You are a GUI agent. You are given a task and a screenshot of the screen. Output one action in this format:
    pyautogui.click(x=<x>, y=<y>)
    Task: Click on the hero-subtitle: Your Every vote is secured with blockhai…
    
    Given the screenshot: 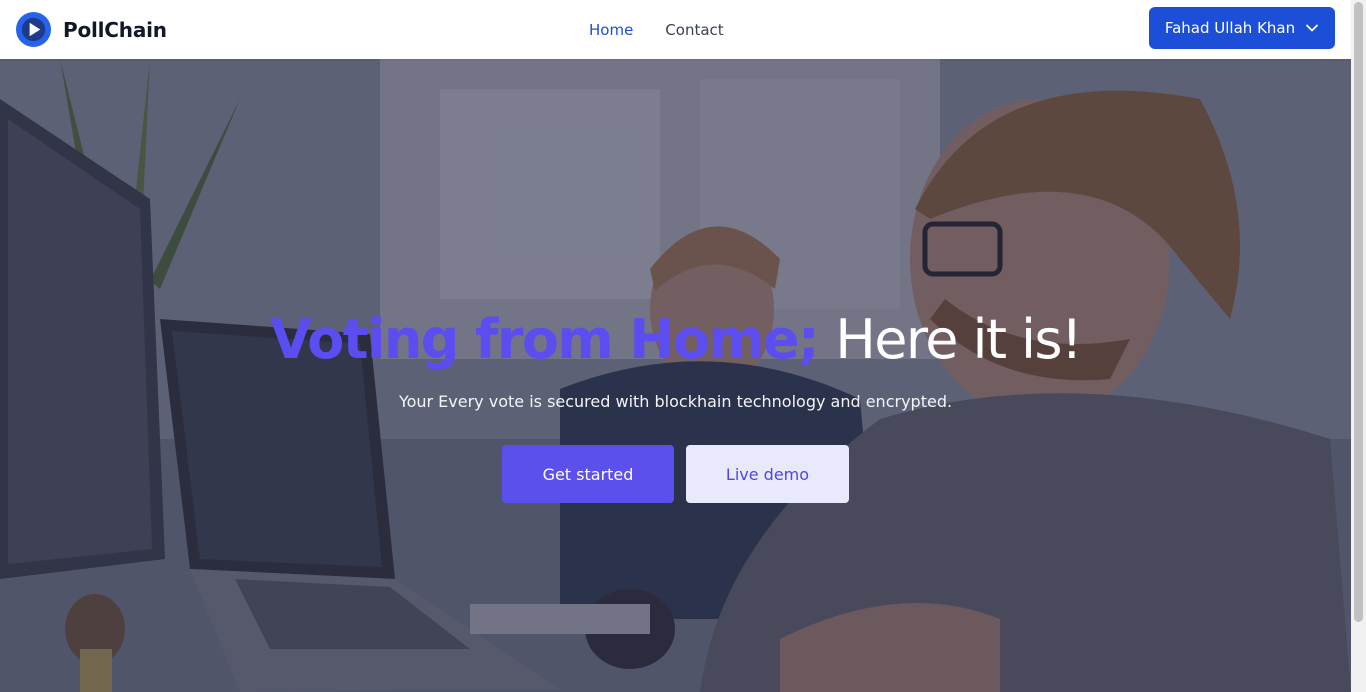 What is the action you would take?
    pyautogui.click(x=675, y=401)
    